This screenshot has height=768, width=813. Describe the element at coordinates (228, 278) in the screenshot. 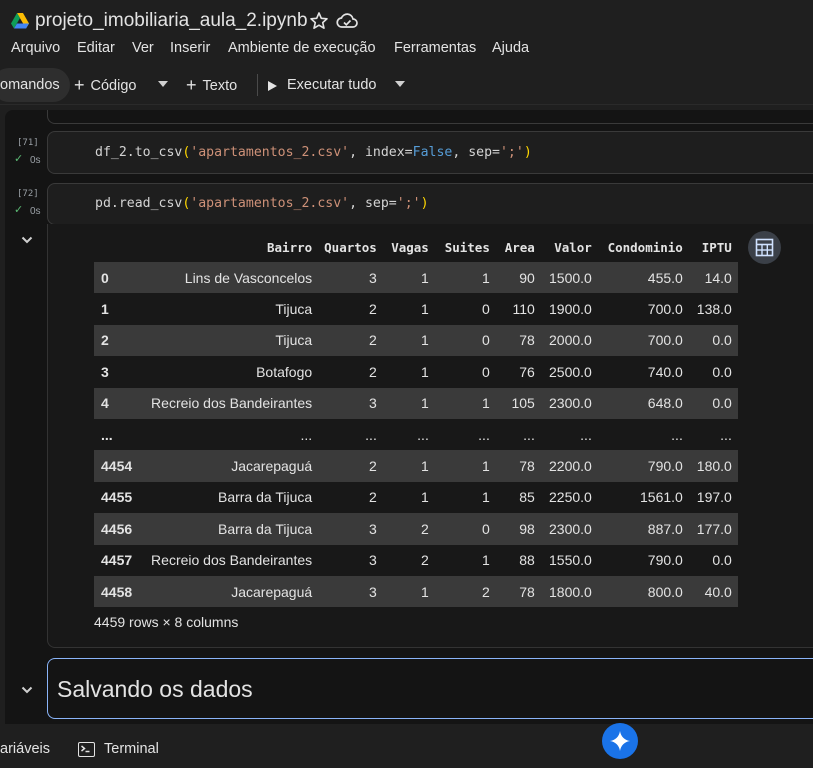

I see `table-cell: Lins de Vasconcelos` at that location.